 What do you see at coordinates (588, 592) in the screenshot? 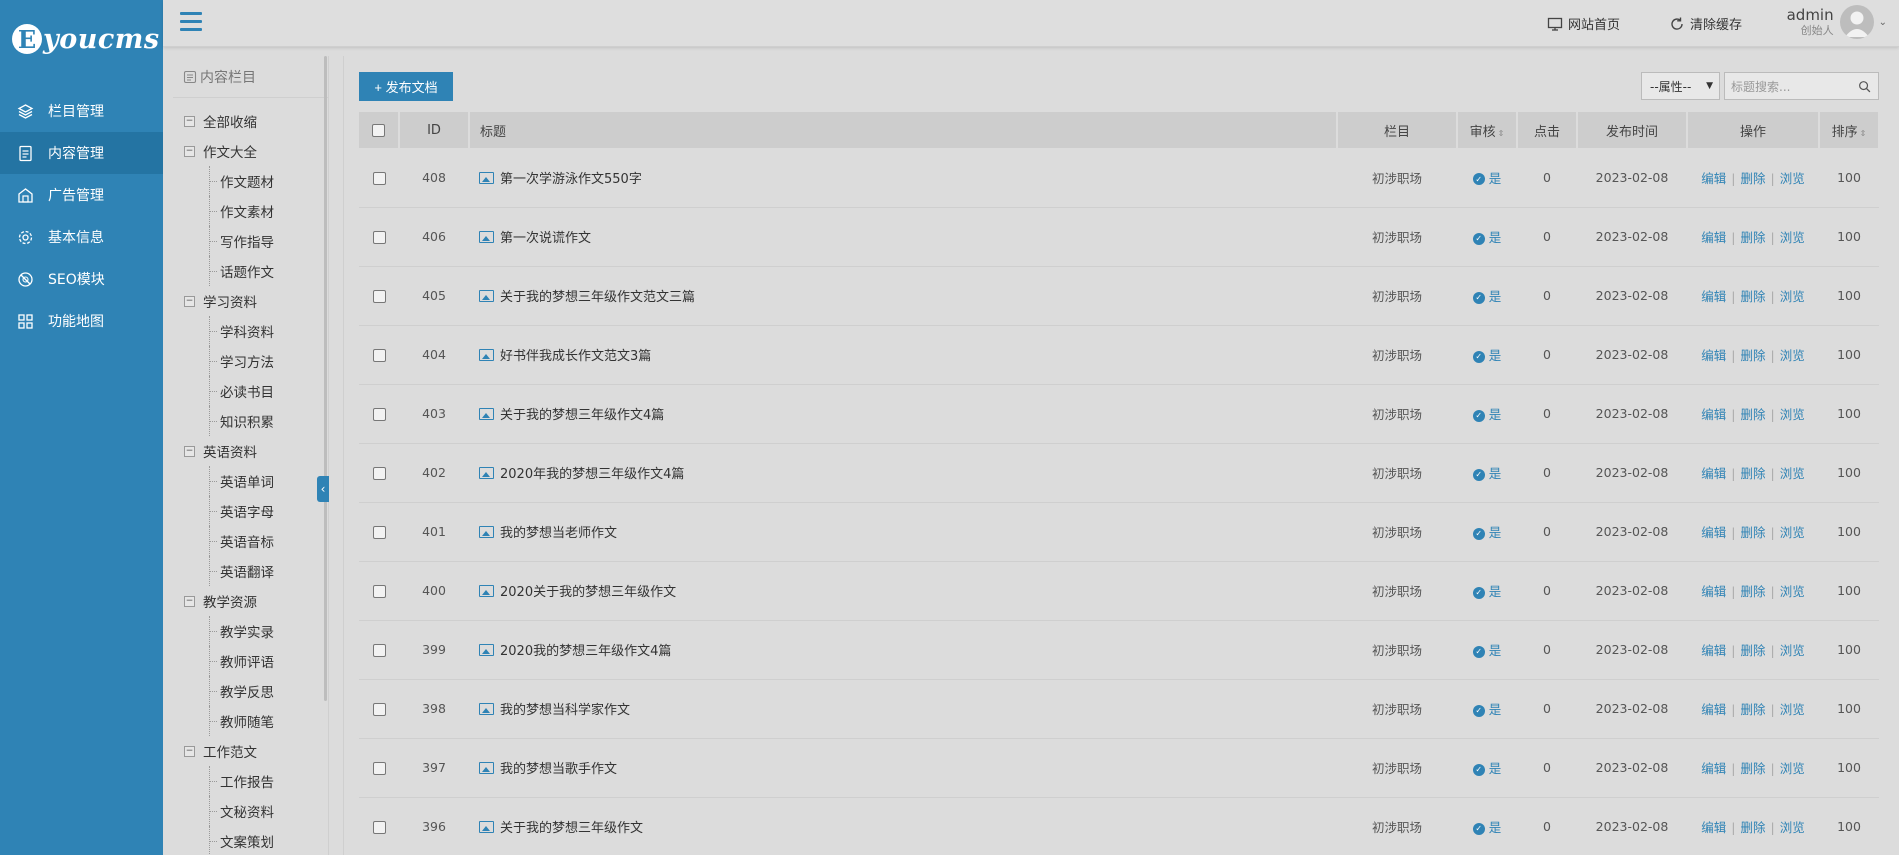
I see `row-title: 2020关于我的梦想三年级作文` at bounding box center [588, 592].